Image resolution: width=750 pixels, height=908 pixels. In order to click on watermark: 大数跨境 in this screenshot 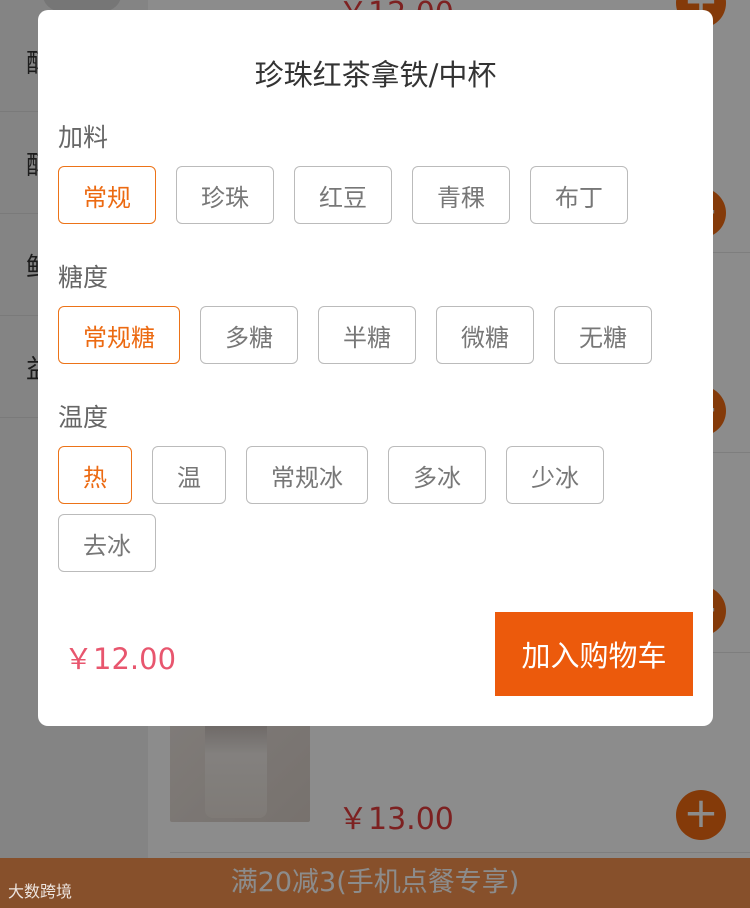, I will do `click(40, 891)`.